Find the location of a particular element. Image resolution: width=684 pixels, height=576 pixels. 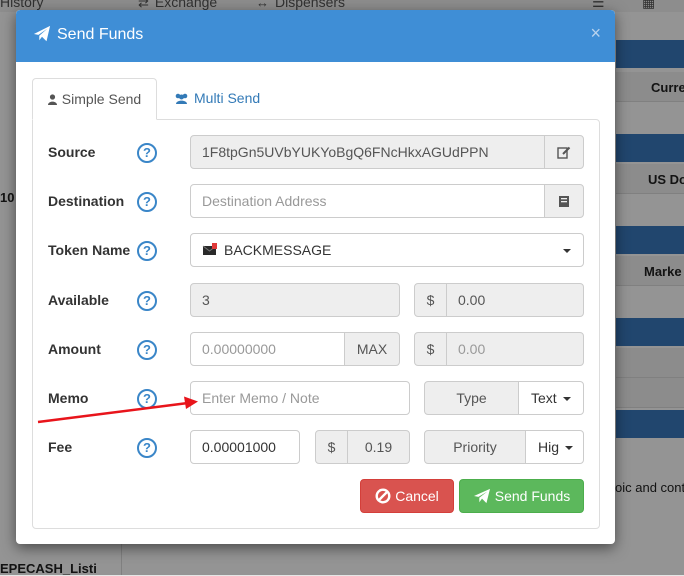

token-select: BACKMESSAGE is located at coordinates (387, 250).